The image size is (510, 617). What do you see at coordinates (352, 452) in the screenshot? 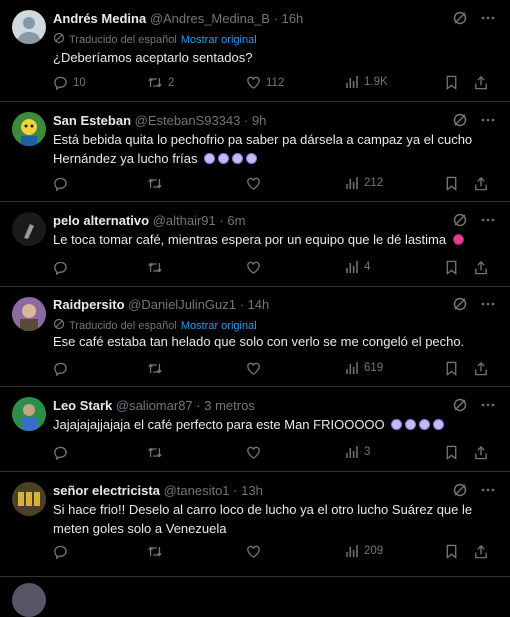
I see `views-icon` at bounding box center [352, 452].